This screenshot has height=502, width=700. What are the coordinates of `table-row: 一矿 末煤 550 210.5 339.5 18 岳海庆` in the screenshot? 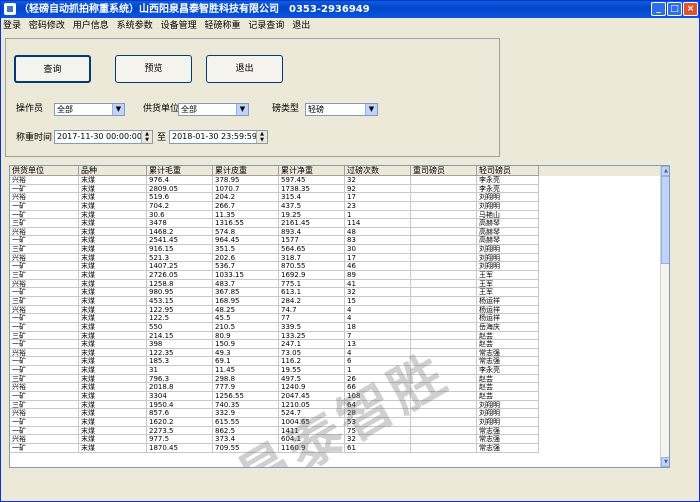 It's located at (335, 327).